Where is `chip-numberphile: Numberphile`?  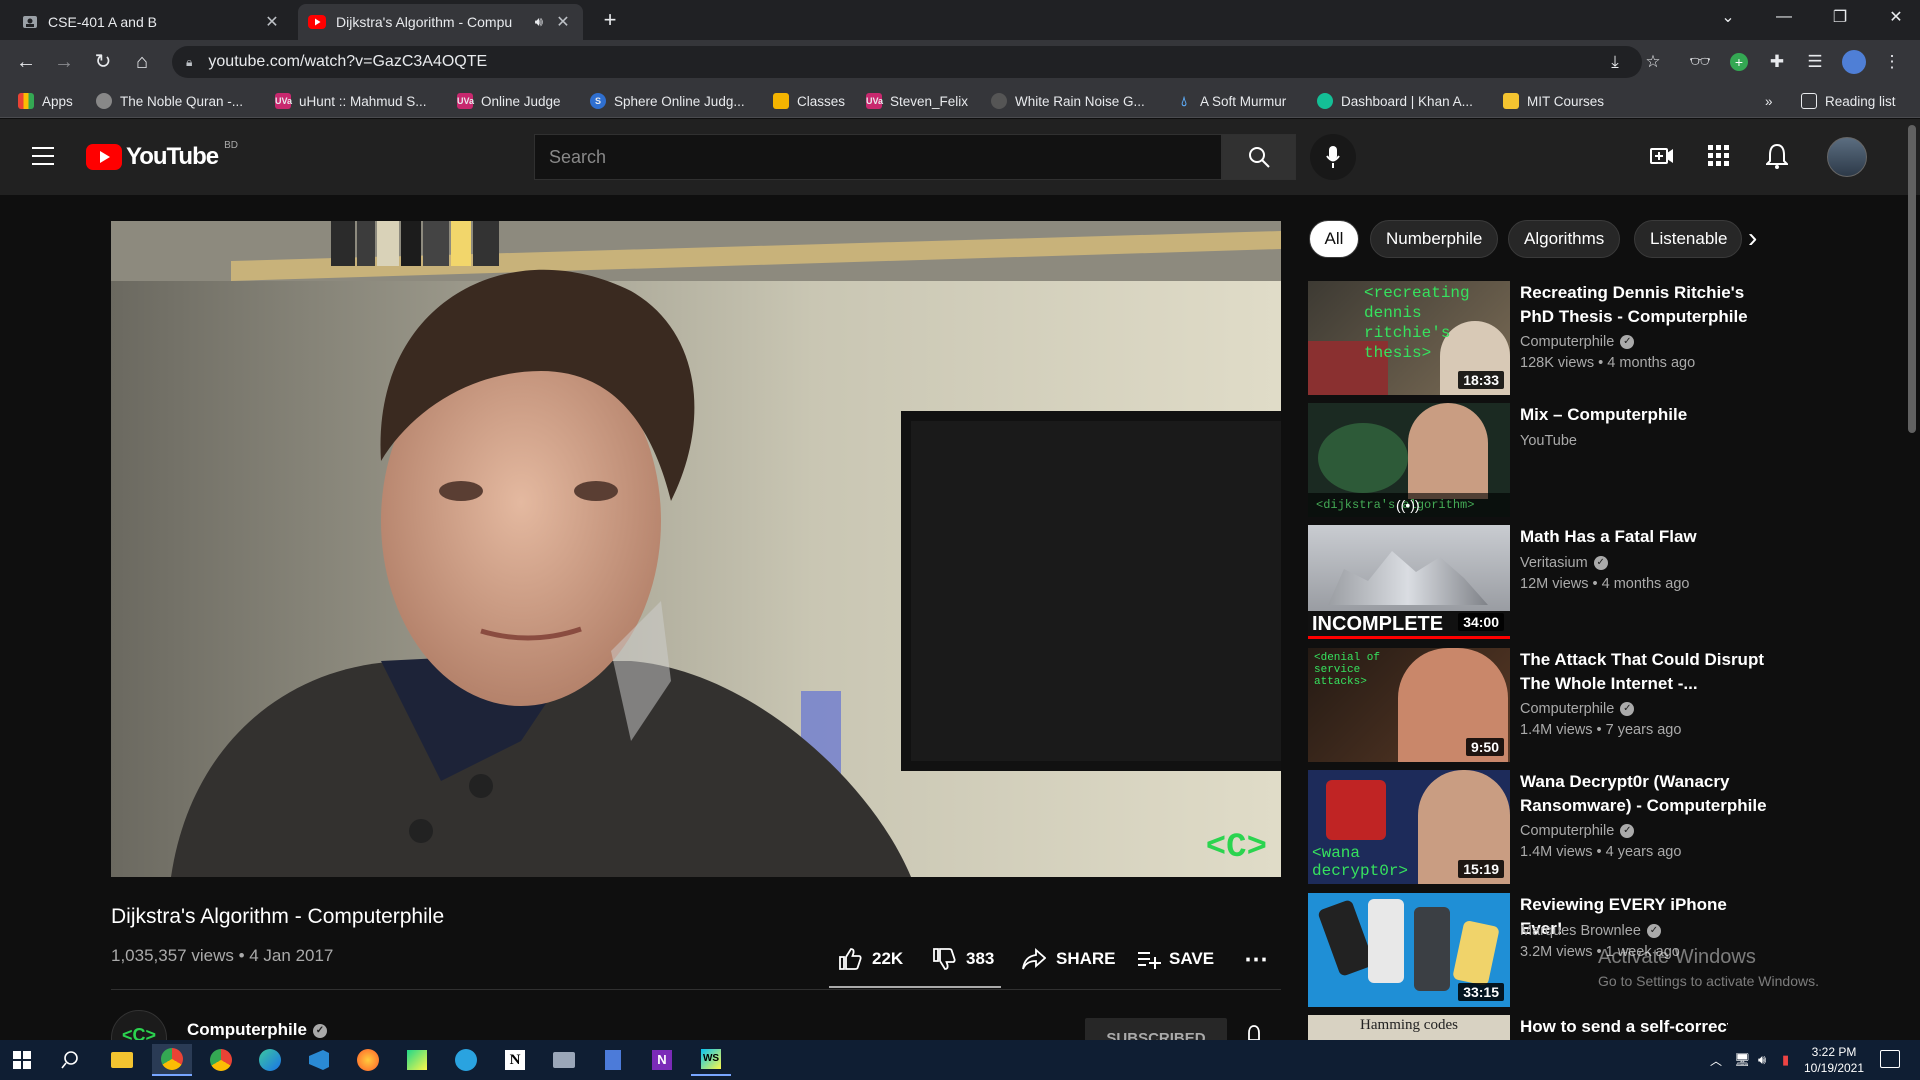 chip-numberphile: Numberphile is located at coordinates (1434, 239).